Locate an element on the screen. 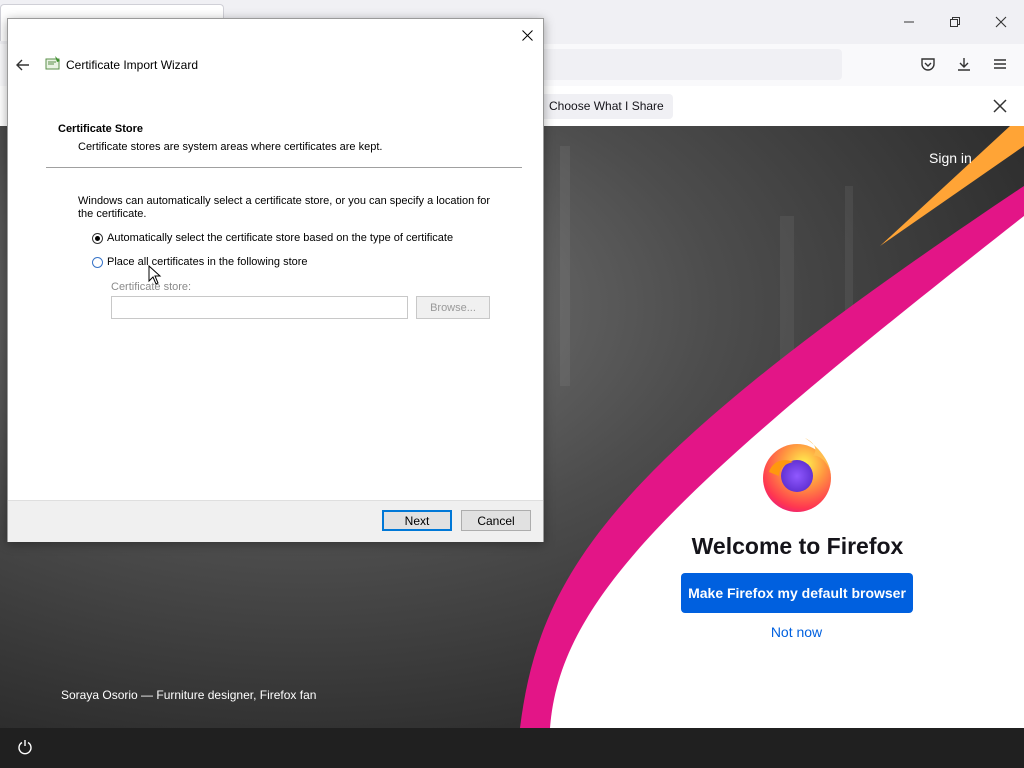 The height and width of the screenshot is (768, 1024). not-now-link: Not now is located at coordinates (796, 632).